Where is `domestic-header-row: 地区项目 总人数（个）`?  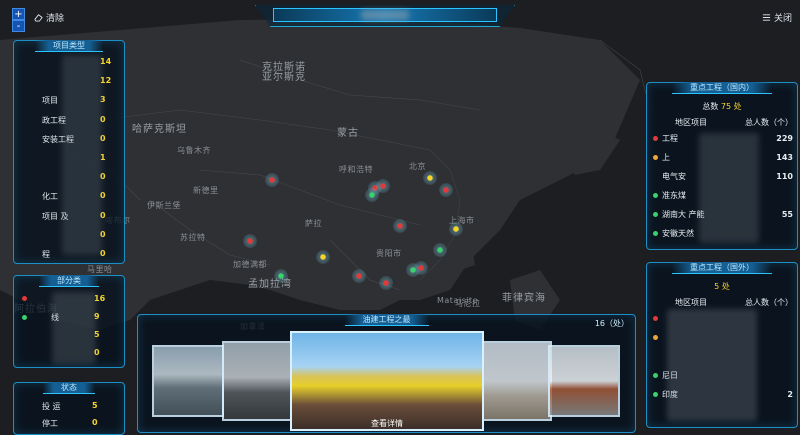
domestic-header-row: 地区项目 总人数（个） is located at coordinates (723, 122).